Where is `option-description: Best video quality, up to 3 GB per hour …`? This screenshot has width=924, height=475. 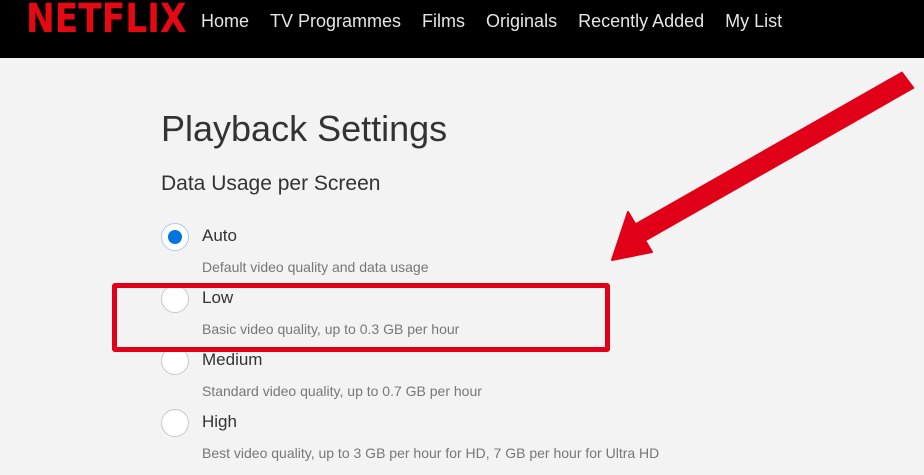
option-description: Best video quality, up to 3 GB per hour … is located at coordinates (431, 453).